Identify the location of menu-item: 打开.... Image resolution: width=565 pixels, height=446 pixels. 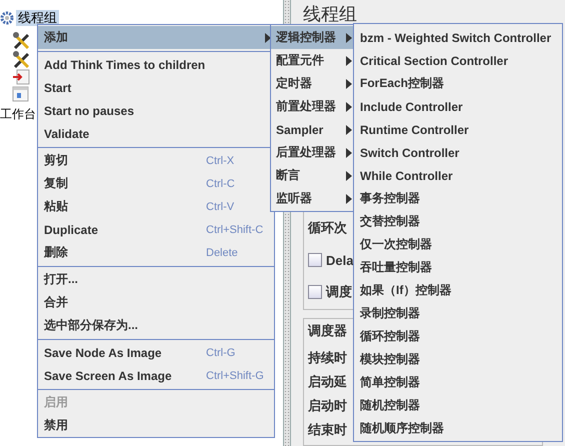
(156, 279).